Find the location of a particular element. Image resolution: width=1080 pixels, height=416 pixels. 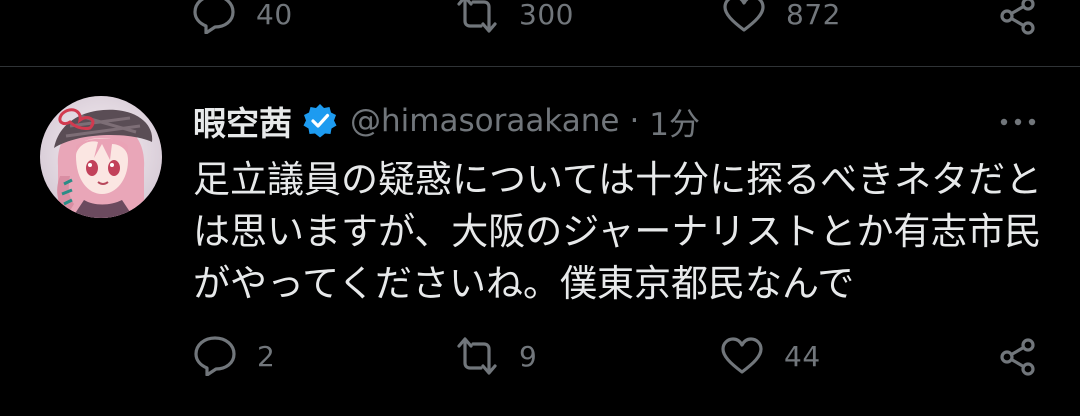

tweet-text-line: がやってくださいね。僕東京都民なんで is located at coordinates (524, 283).